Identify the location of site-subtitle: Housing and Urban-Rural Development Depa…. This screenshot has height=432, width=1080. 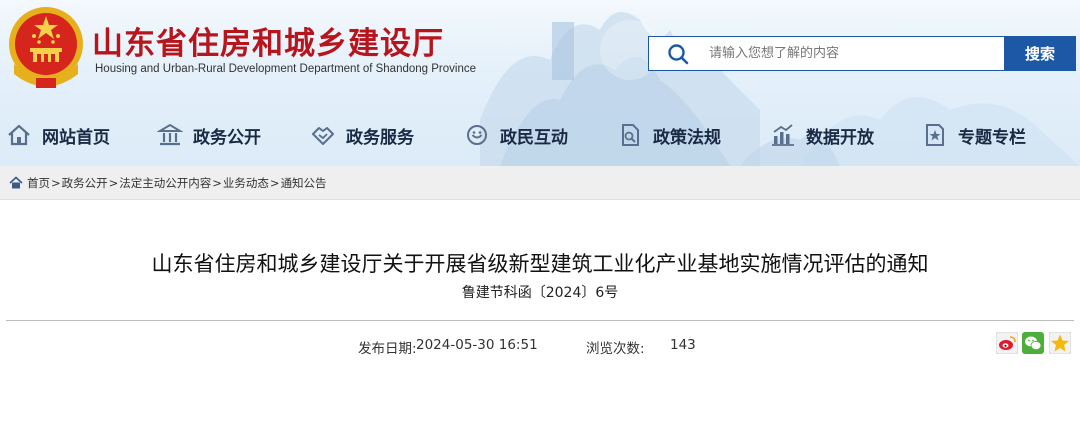
(285, 69).